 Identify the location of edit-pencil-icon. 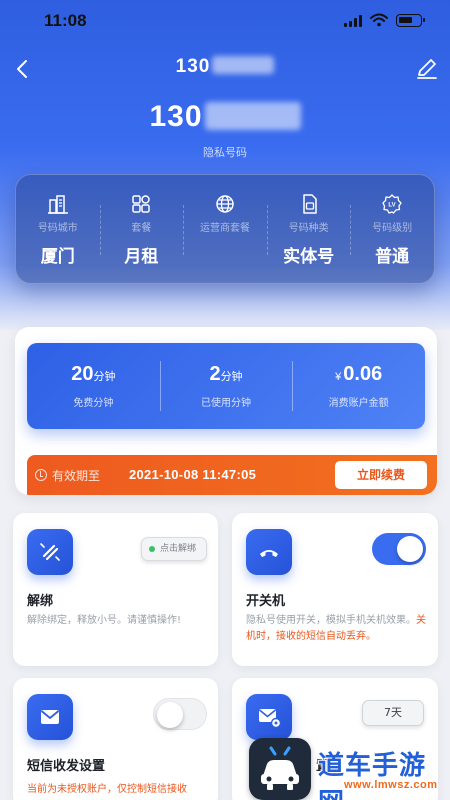
(427, 69).